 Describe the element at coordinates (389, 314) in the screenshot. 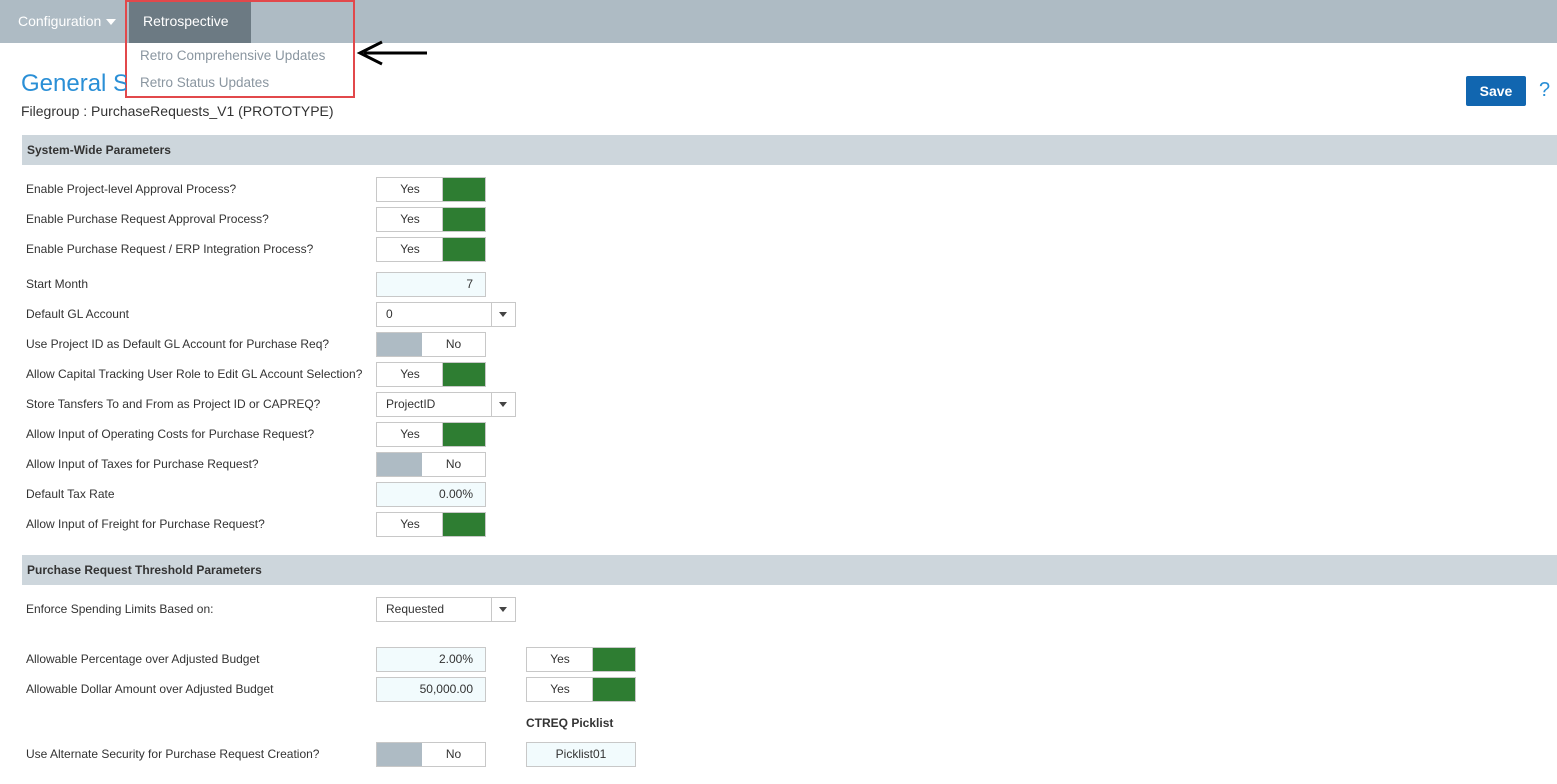

I see `select-value: 0` at that location.